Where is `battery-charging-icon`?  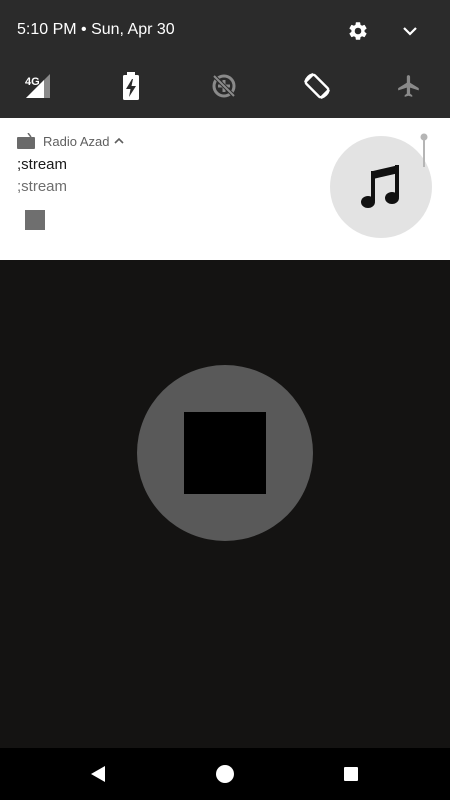
battery-charging-icon is located at coordinates (131, 86).